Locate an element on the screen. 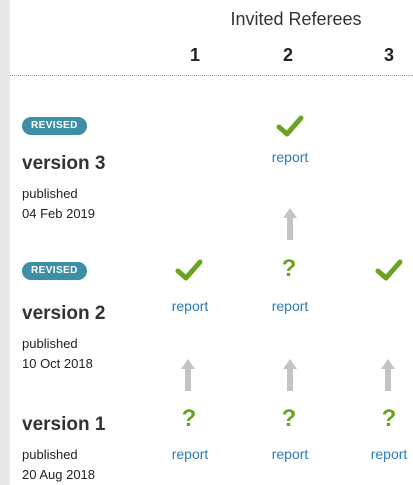 The height and width of the screenshot is (485, 413). report-link-v3-referee-2: report is located at coordinates (290, 157).